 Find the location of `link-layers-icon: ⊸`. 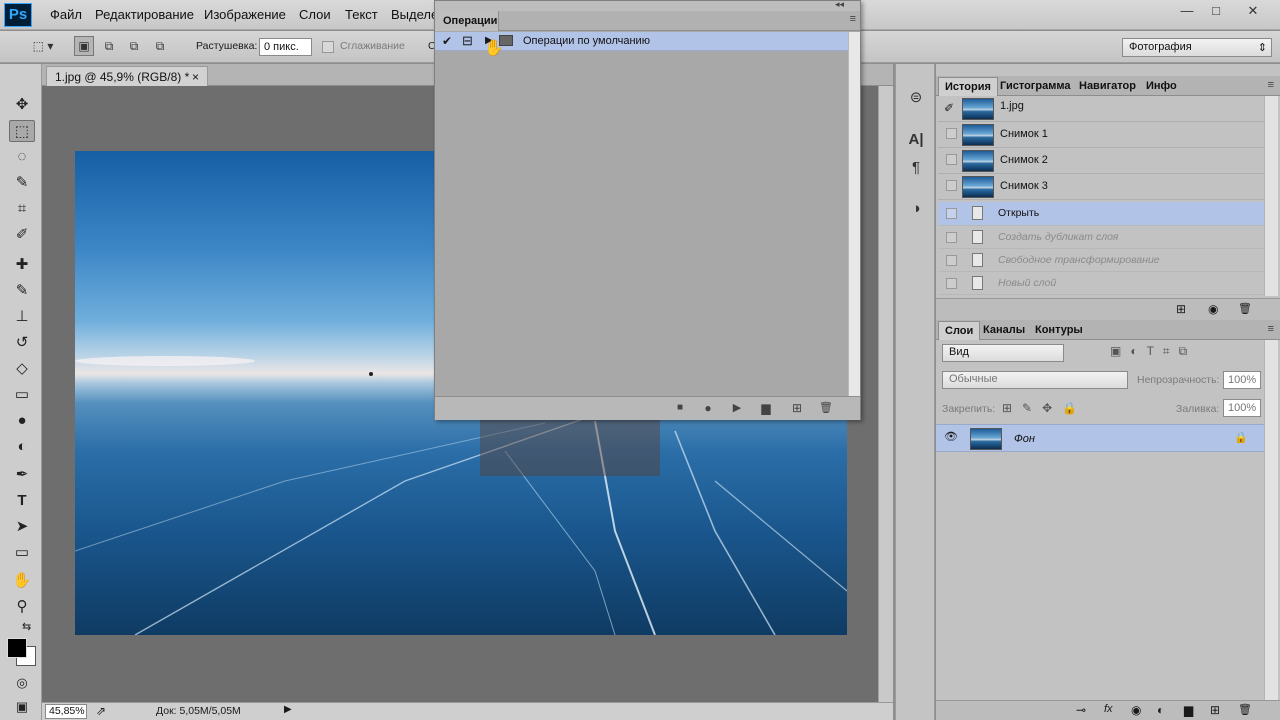

link-layers-icon: ⊸ is located at coordinates (1081, 710).